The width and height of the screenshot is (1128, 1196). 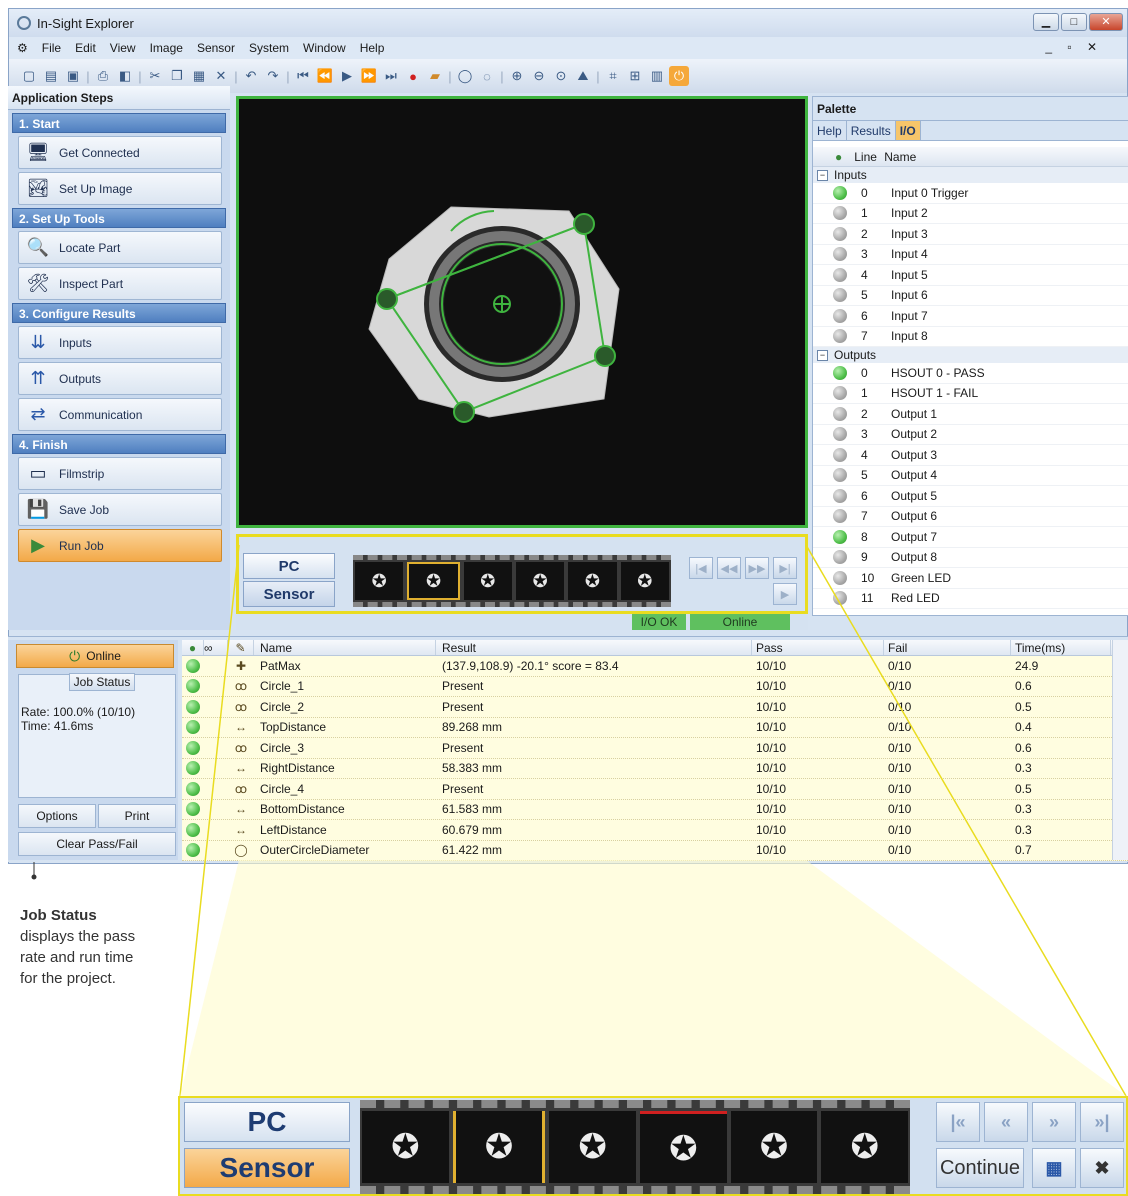 What do you see at coordinates (683, 1147) in the screenshot?
I see `film-frame-fail: ✪` at bounding box center [683, 1147].